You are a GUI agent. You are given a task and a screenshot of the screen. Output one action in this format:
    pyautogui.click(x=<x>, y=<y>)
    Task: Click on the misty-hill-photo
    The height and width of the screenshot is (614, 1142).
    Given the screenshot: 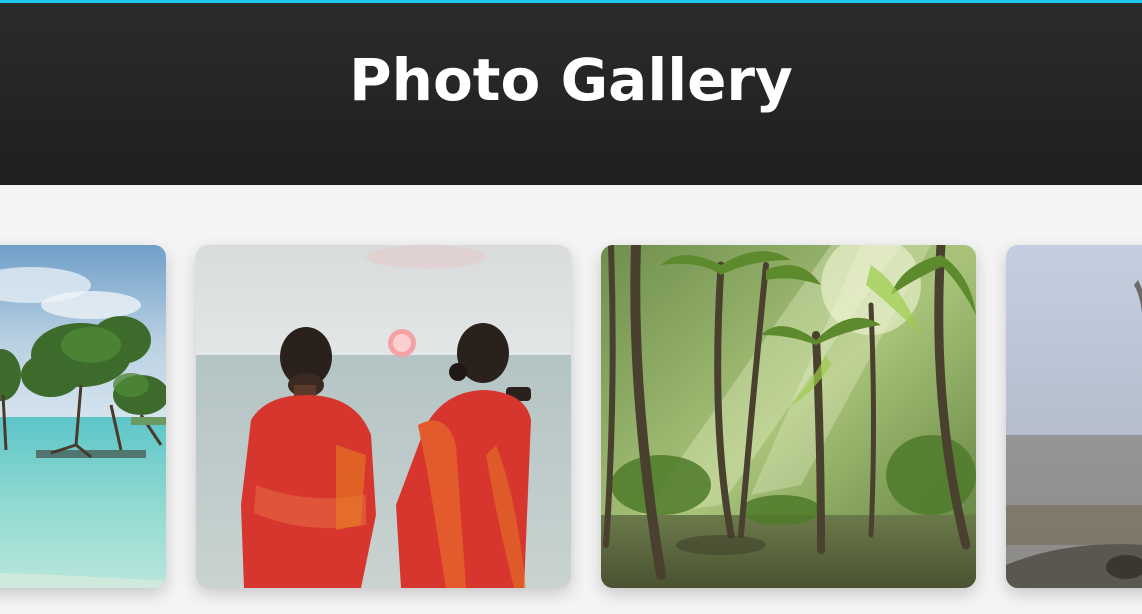 What is the action you would take?
    pyautogui.click(x=1074, y=416)
    